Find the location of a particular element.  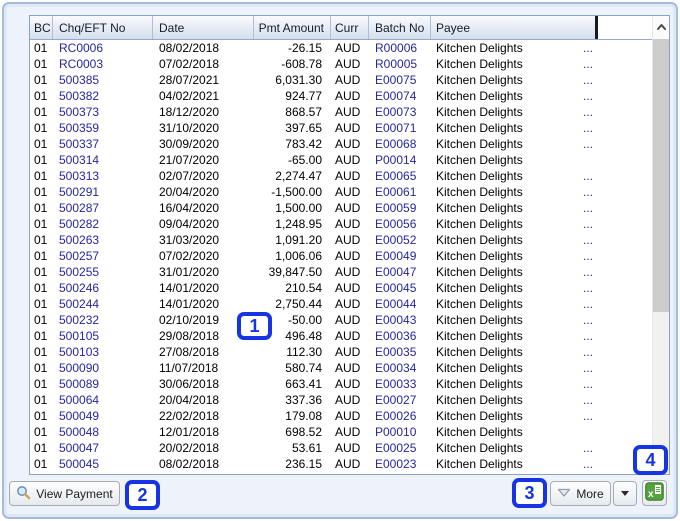

cell-chq: 500246 is located at coordinates (103, 288).